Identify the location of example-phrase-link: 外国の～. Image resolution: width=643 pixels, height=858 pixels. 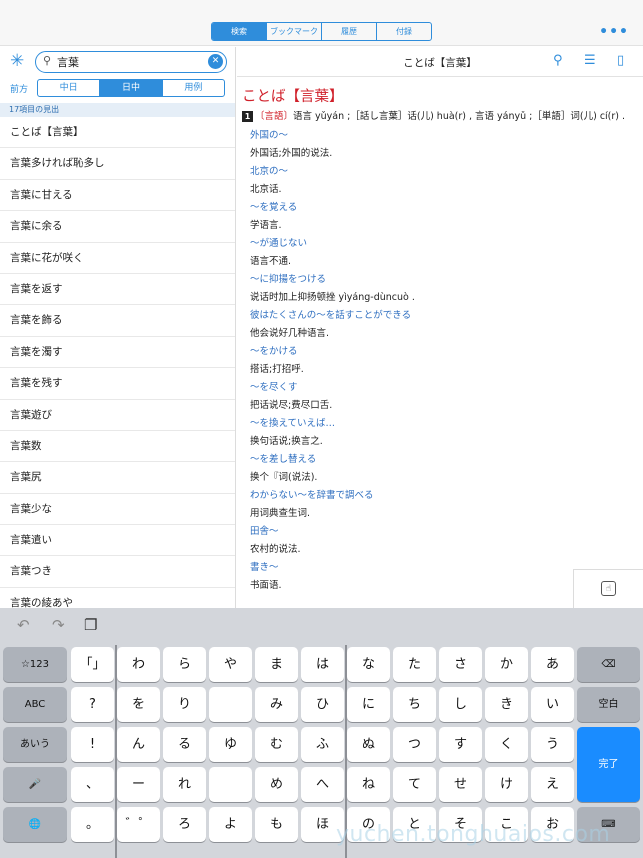
(443, 136).